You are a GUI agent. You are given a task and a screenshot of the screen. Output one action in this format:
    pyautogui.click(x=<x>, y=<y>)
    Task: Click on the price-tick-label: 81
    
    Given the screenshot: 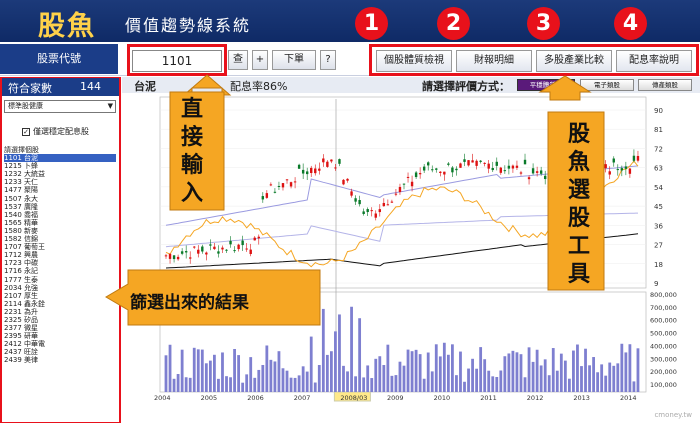 What is the action you would take?
    pyautogui.click(x=658, y=130)
    